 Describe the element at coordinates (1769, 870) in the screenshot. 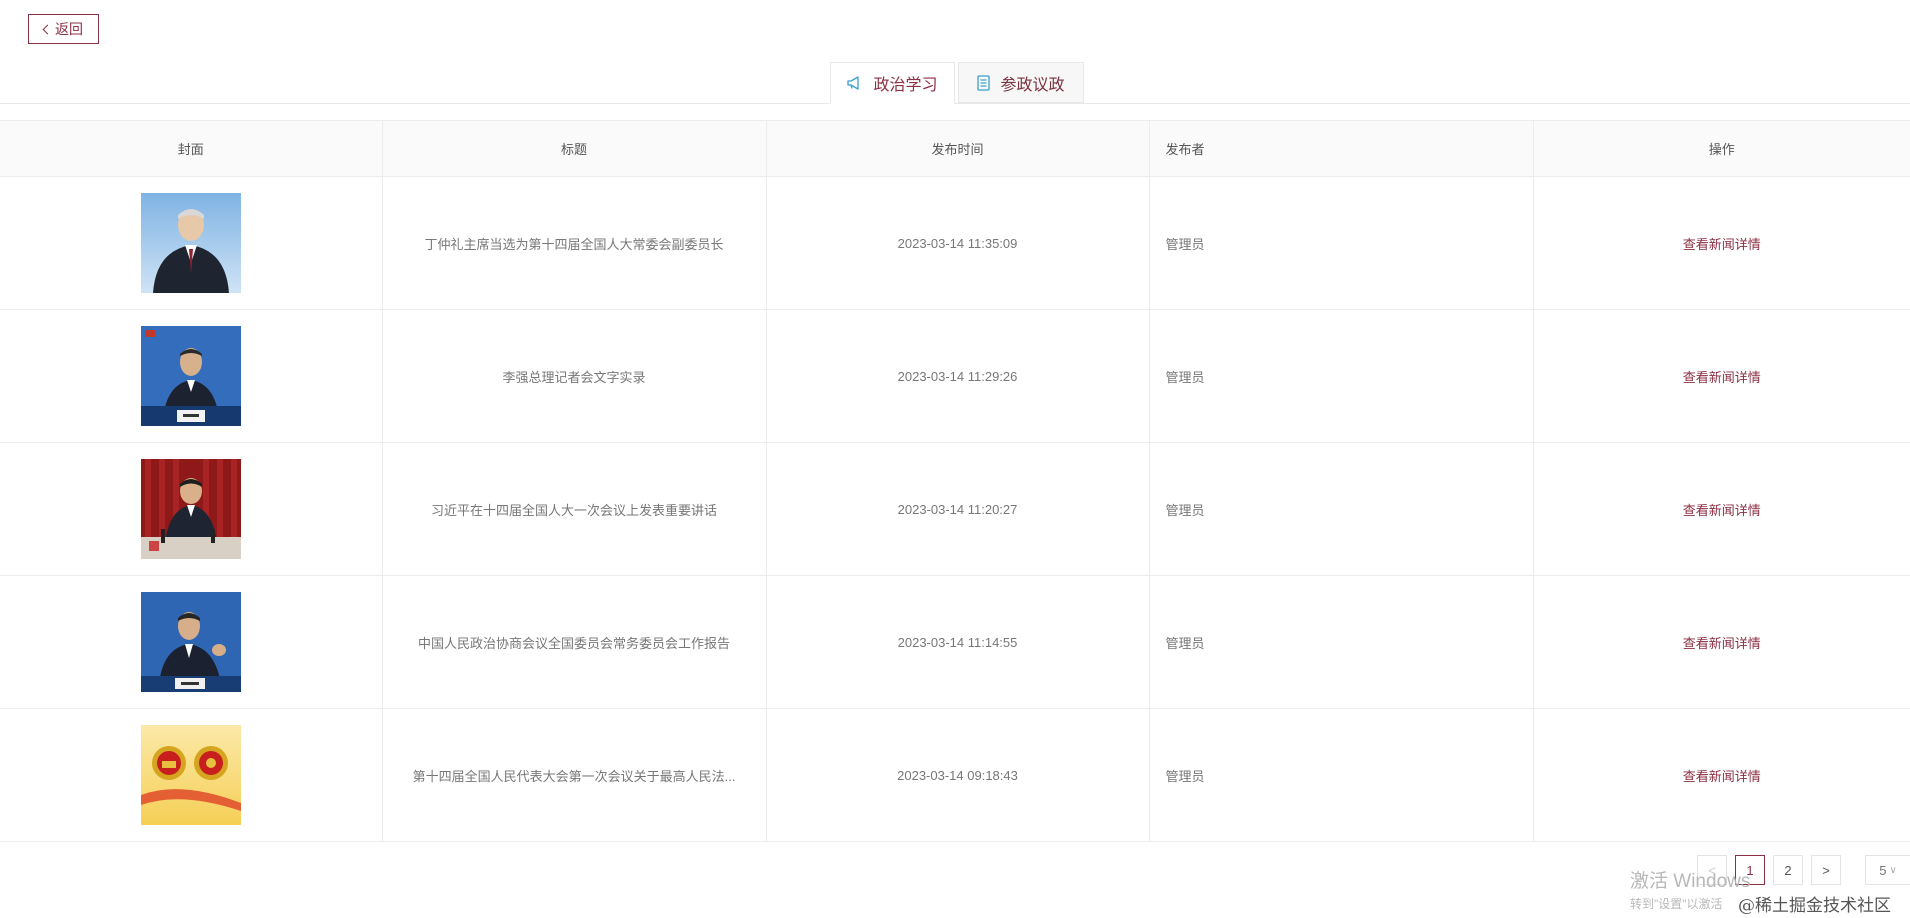

I see `pagination: < 1 2 >` at that location.